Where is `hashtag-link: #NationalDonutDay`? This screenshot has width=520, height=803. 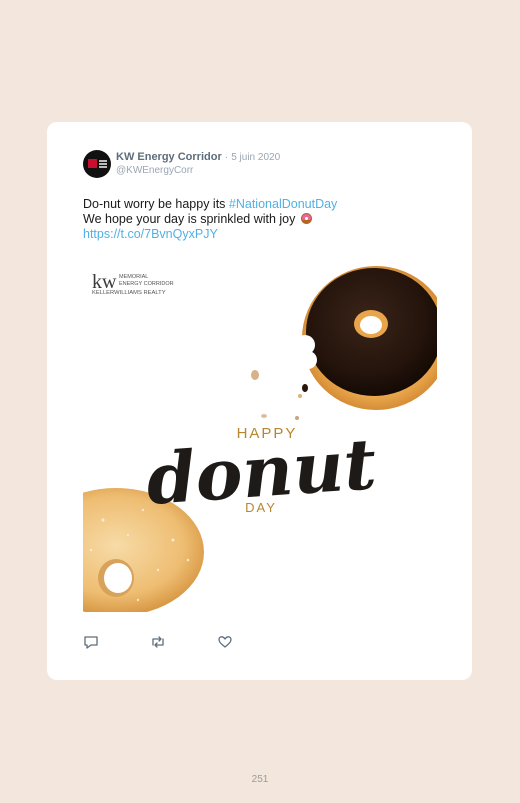 hashtag-link: #NationalDonutDay is located at coordinates (283, 204).